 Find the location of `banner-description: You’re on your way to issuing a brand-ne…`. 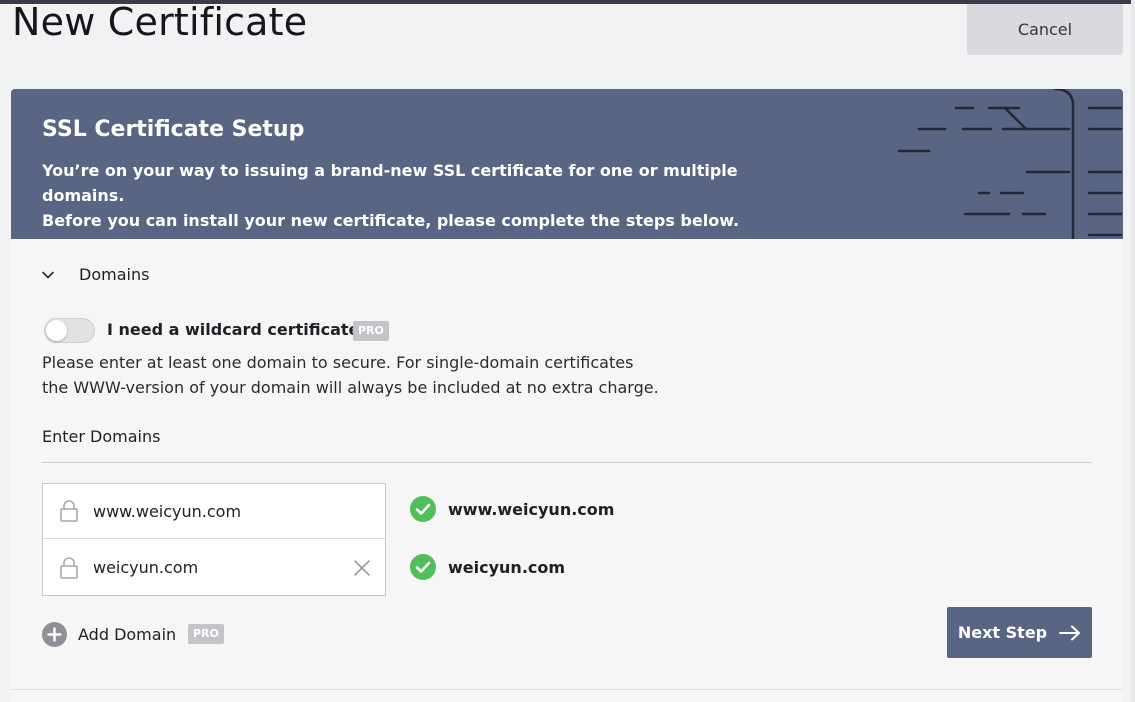

banner-description: You’re on your way to issuing a brand-ne… is located at coordinates (432, 195).